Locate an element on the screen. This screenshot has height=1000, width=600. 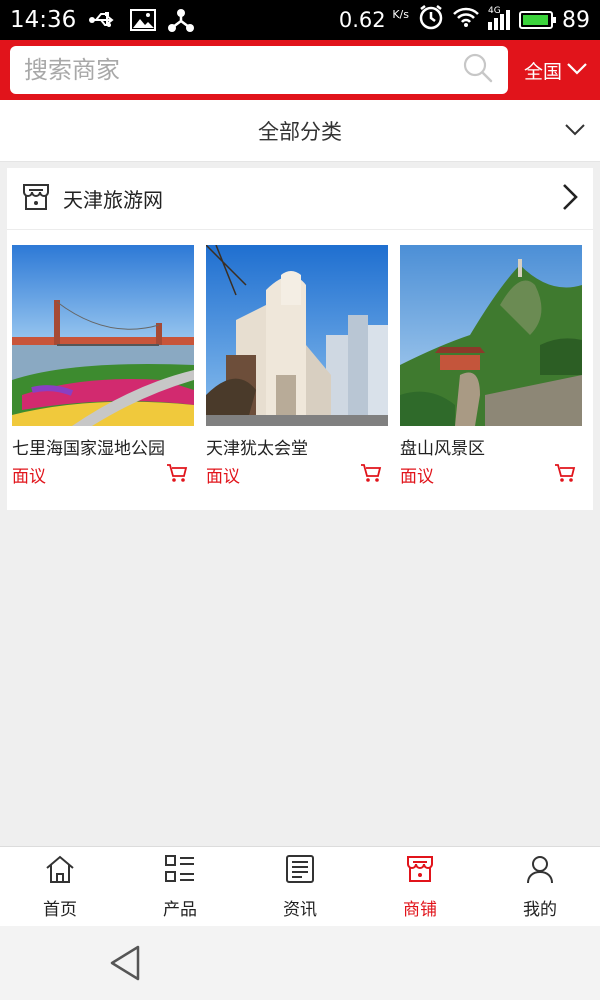
product-title: 盘山风景区 is located at coordinates (442, 449).